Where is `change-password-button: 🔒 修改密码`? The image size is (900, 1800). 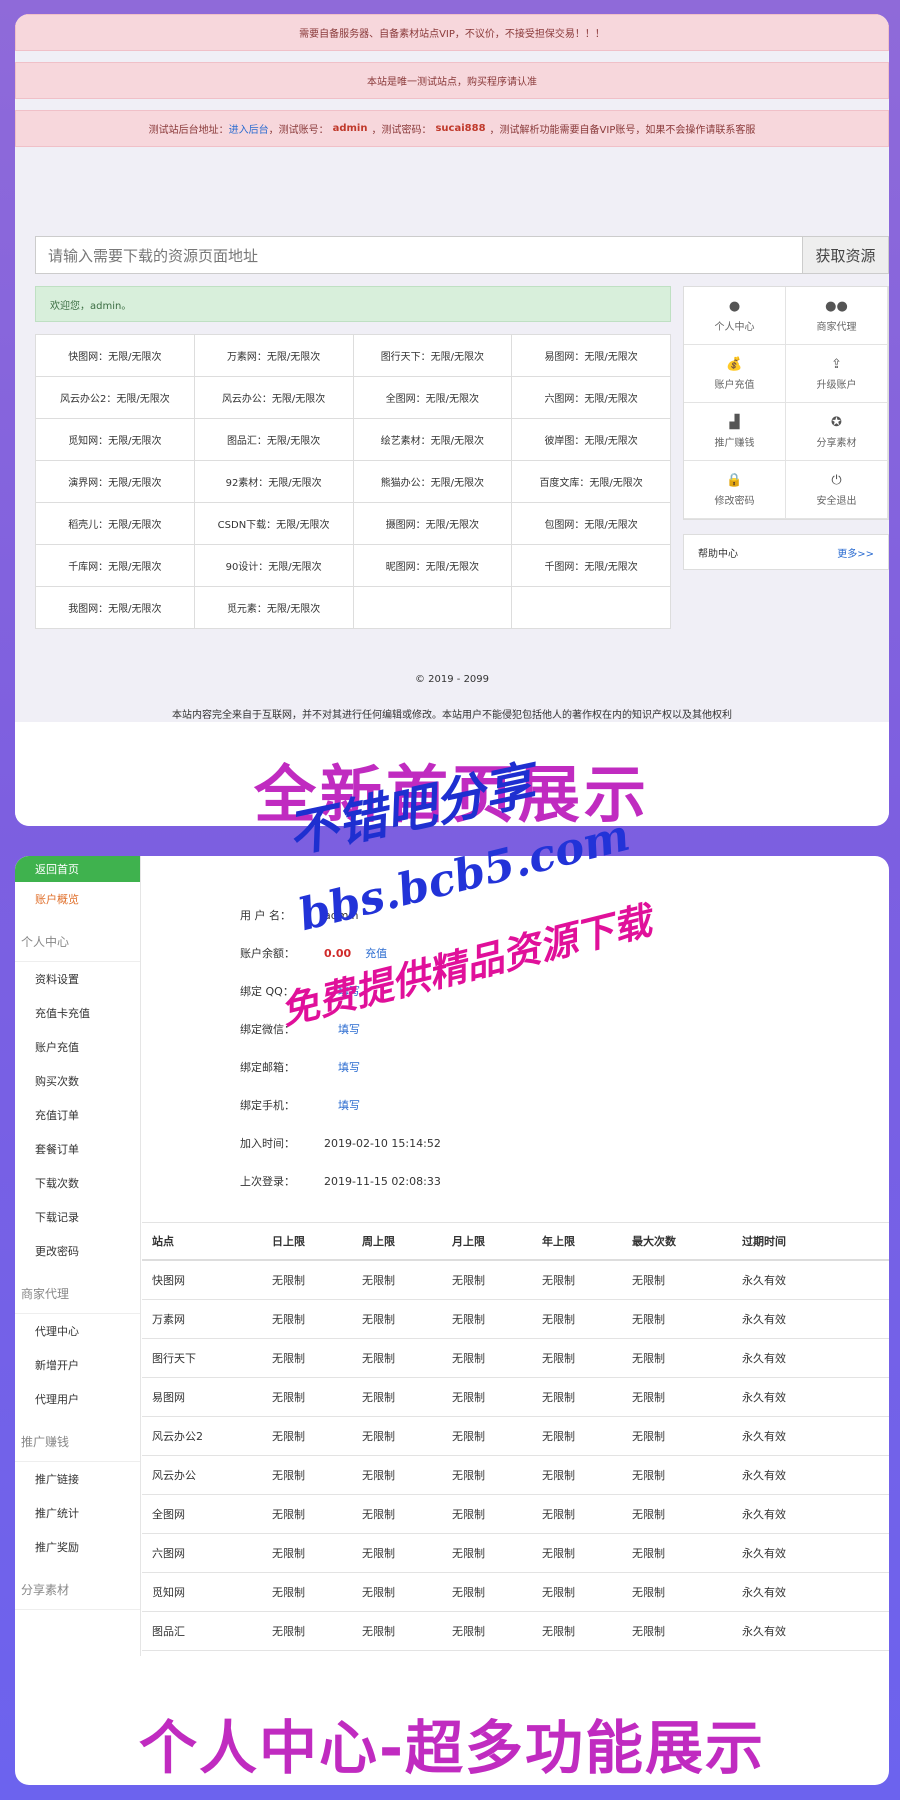
change-password-button: 🔒 修改密码 is located at coordinates (735, 490).